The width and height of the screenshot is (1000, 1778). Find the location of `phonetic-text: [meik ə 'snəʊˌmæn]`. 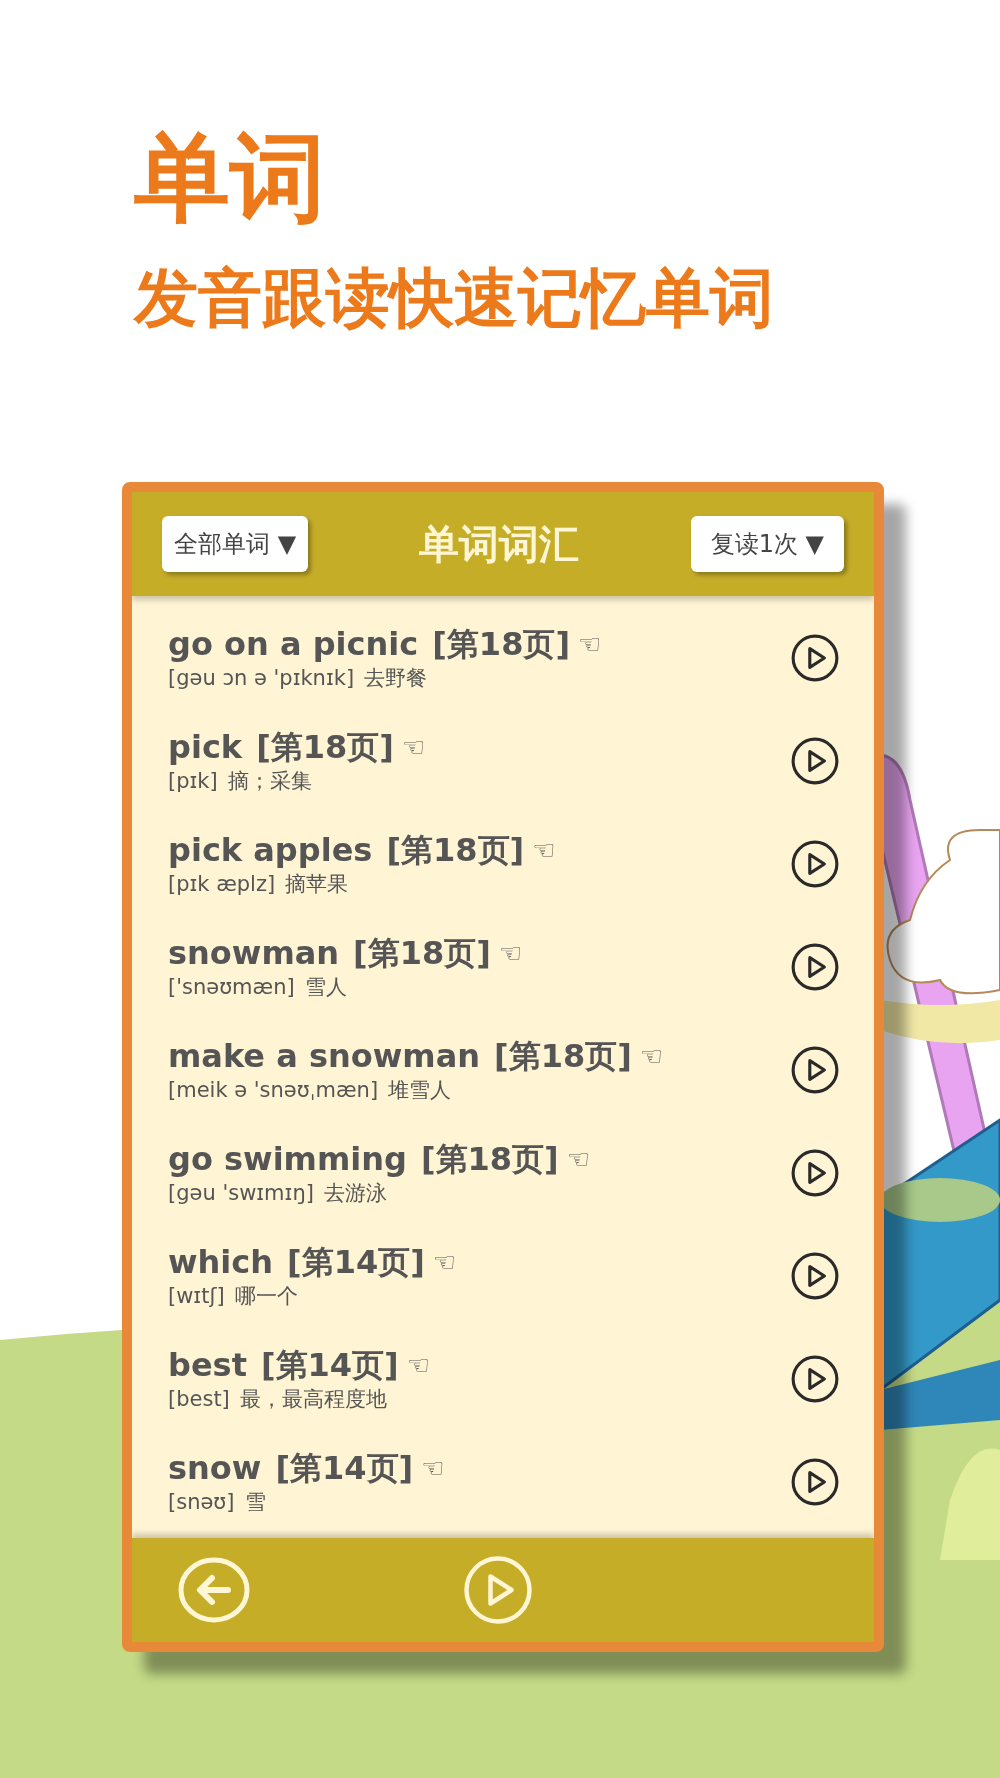

phonetic-text: [meik ə 'snəʊˌmæn] is located at coordinates (273, 1090).